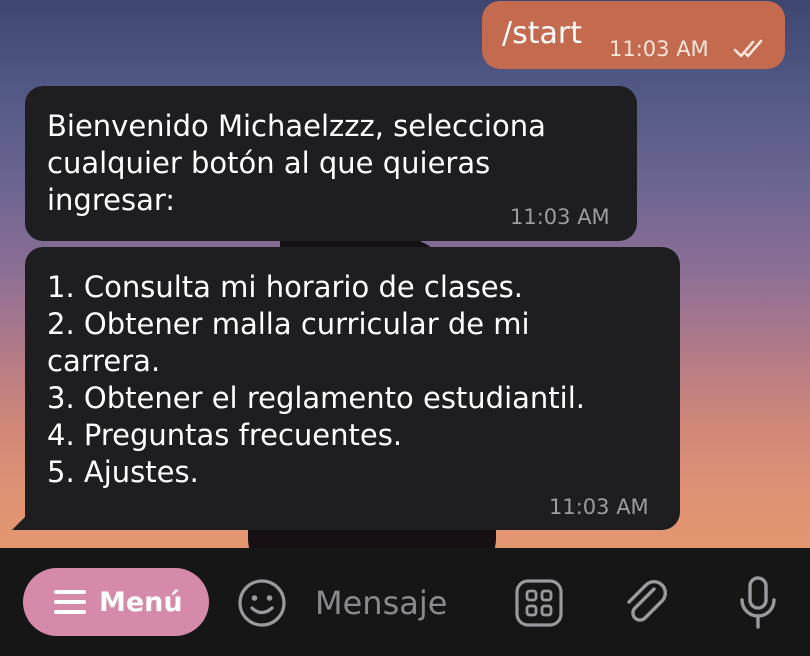 This screenshot has width=810, height=656. Describe the element at coordinates (748, 48) in the screenshot. I see `double-check-icon` at that location.